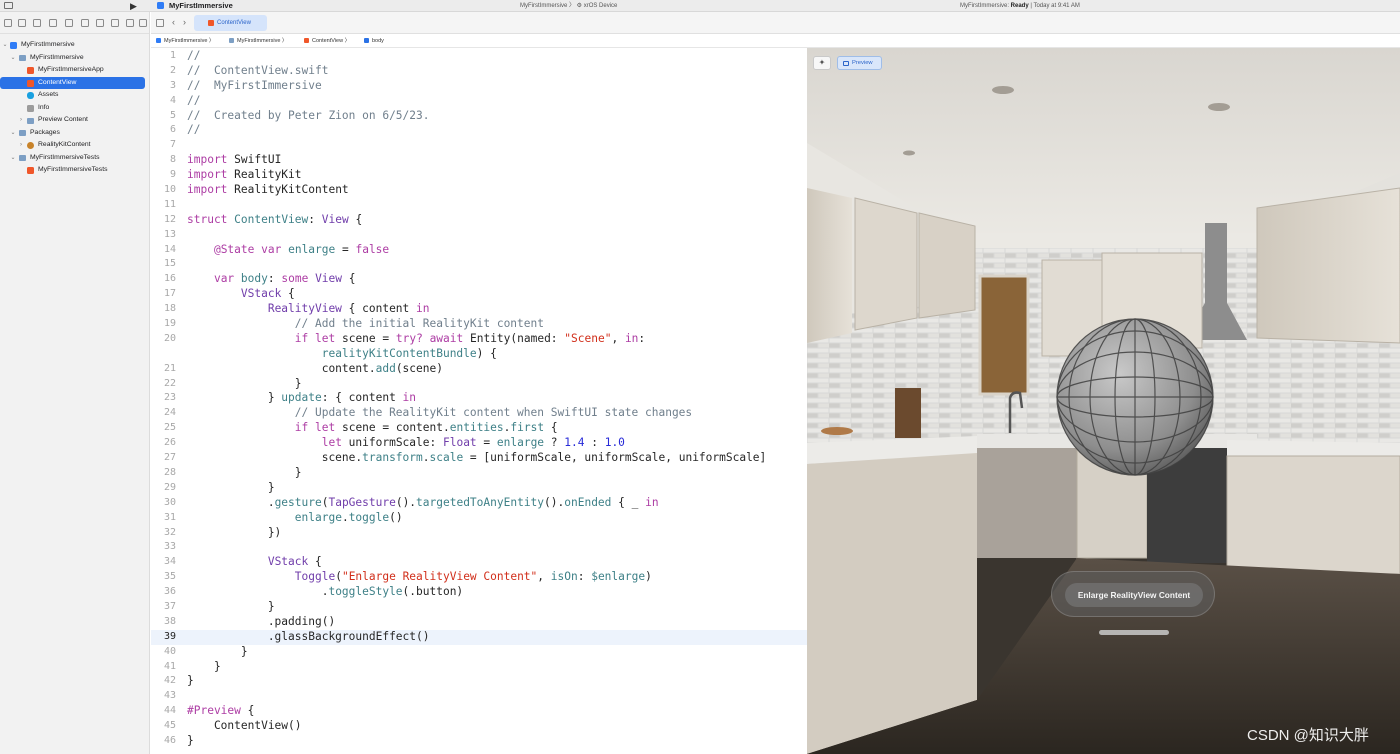 This screenshot has width=1400, height=754. I want to click on back-icon: ‹, so click(173, 22).